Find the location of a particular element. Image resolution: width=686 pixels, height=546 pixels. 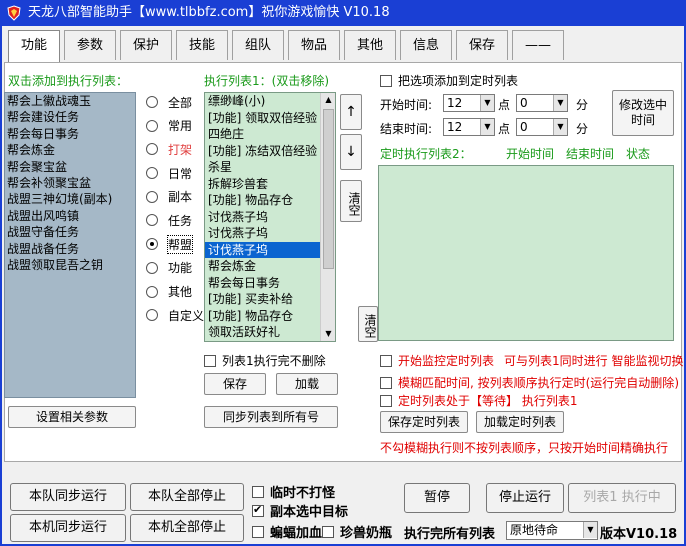

add-to-timer-checkbox: 把选项添加到定时列表 is located at coordinates (449, 80).